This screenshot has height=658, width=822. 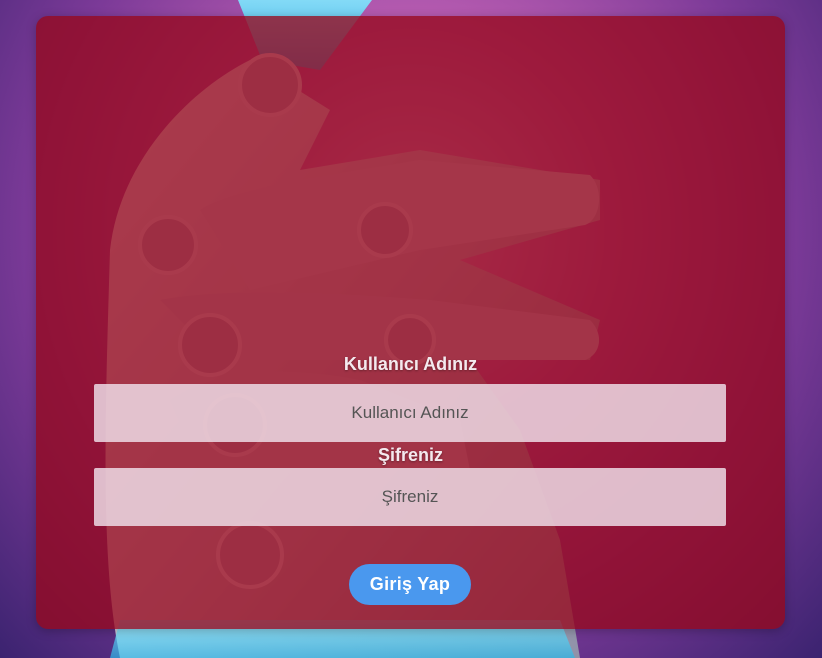 I want to click on password-label: Şifreniz, so click(x=410, y=455).